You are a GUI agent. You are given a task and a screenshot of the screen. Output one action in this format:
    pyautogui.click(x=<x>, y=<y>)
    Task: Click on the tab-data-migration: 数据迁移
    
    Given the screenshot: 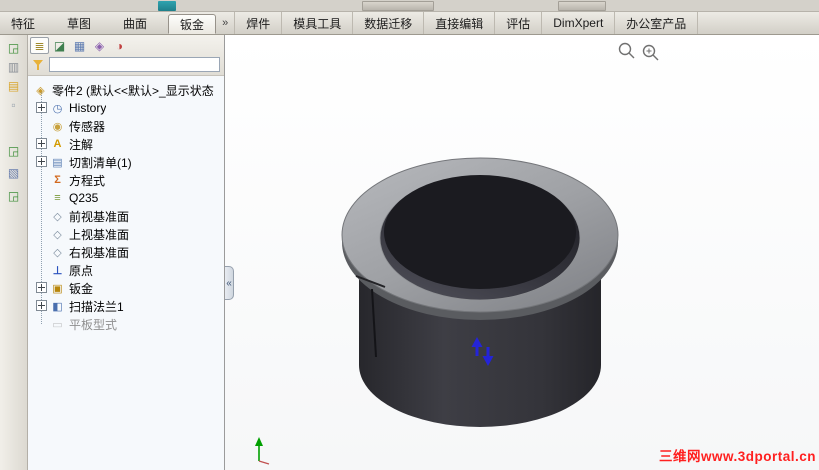 What is the action you would take?
    pyautogui.click(x=387, y=23)
    